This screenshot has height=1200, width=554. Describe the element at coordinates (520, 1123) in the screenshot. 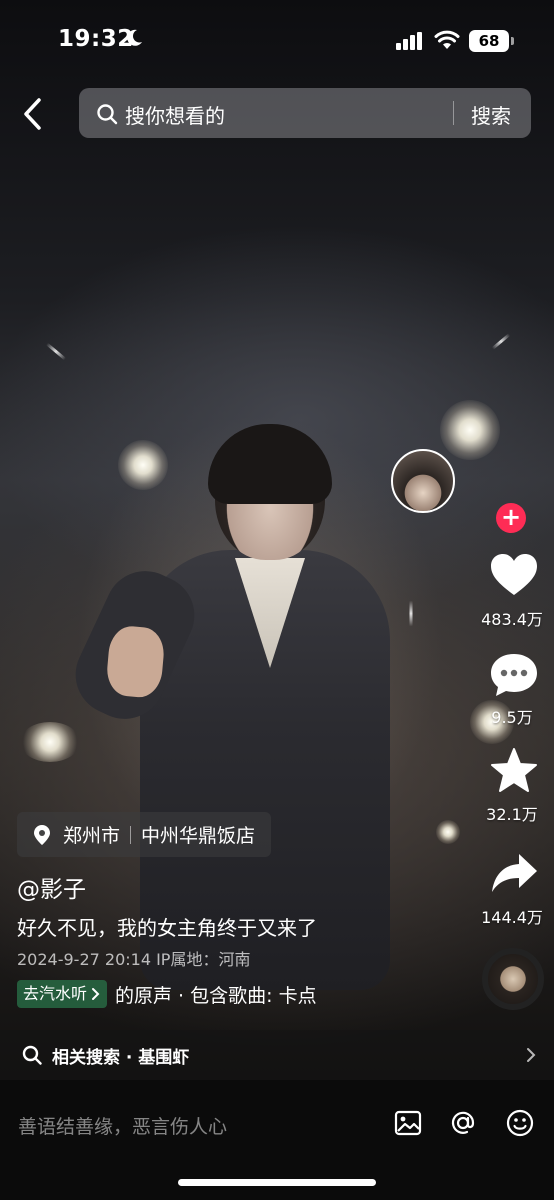

I see `emoji-icon` at that location.